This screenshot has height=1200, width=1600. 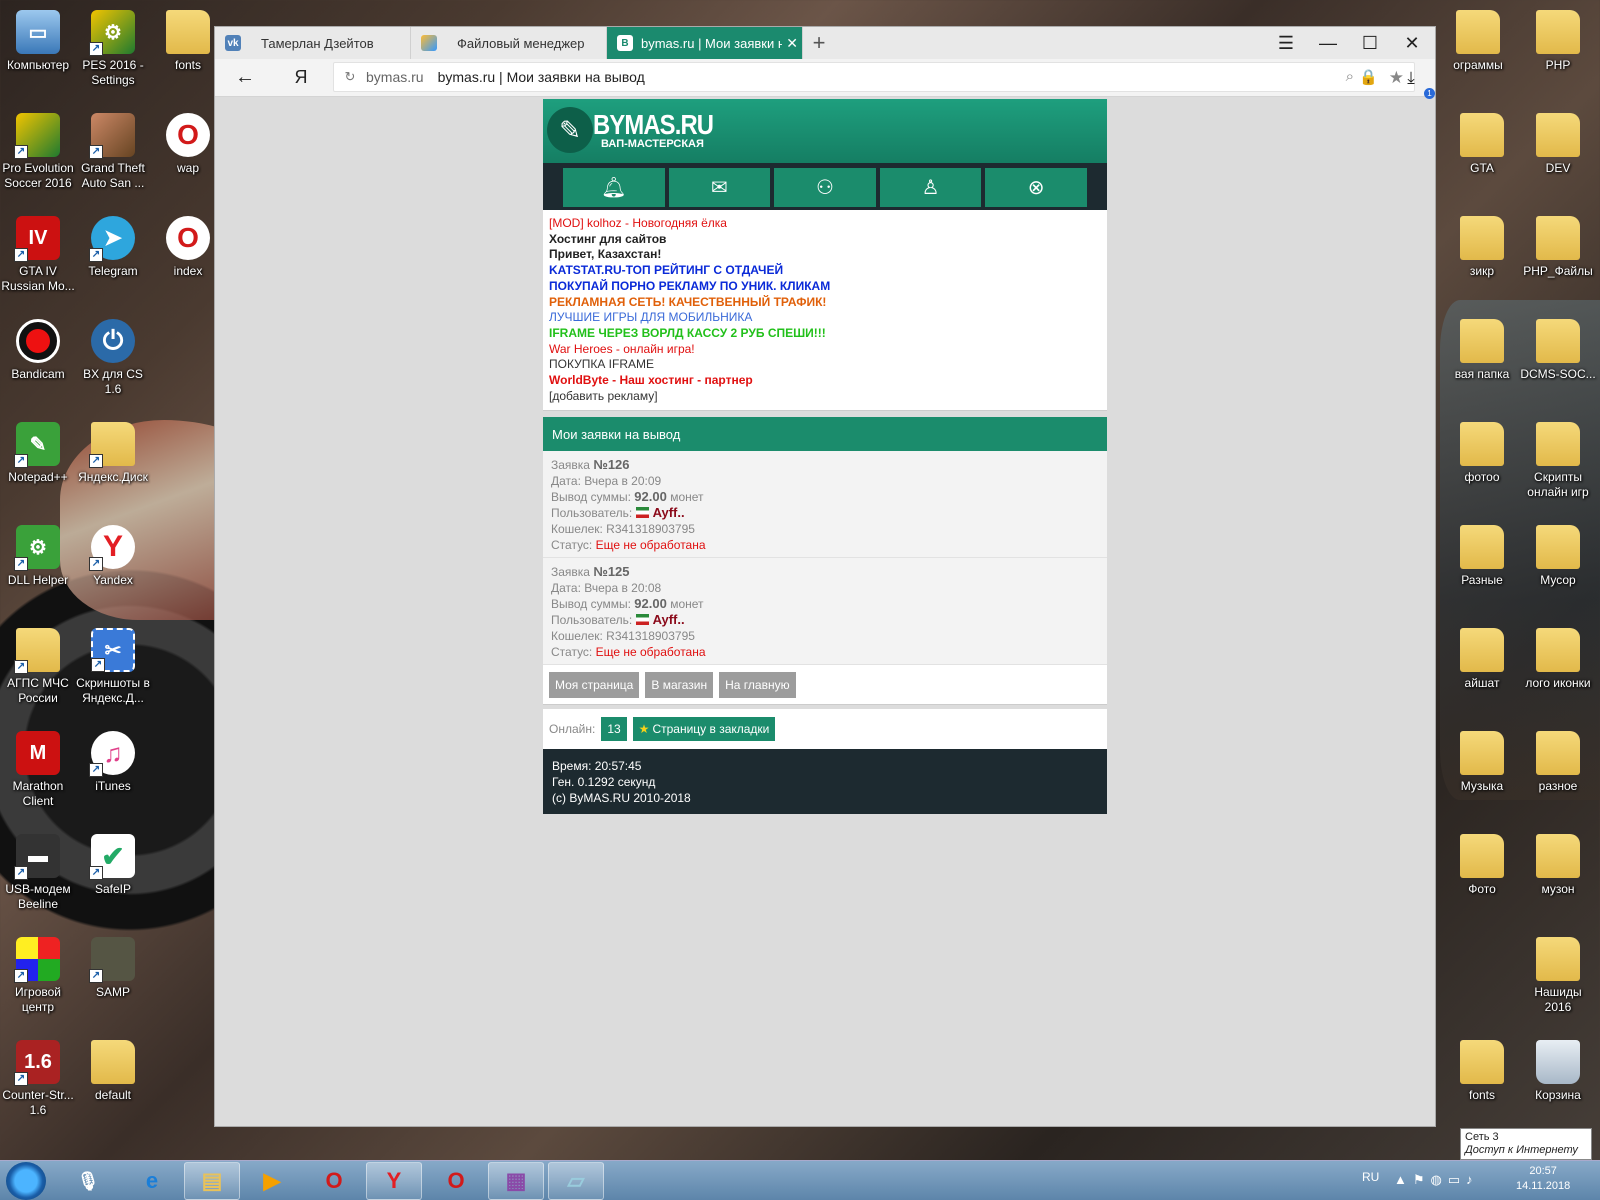 What do you see at coordinates (705, 43) in the screenshot?
I see `tab-bymas: B bymas.ru | Мои заявки на вывод ✕` at bounding box center [705, 43].